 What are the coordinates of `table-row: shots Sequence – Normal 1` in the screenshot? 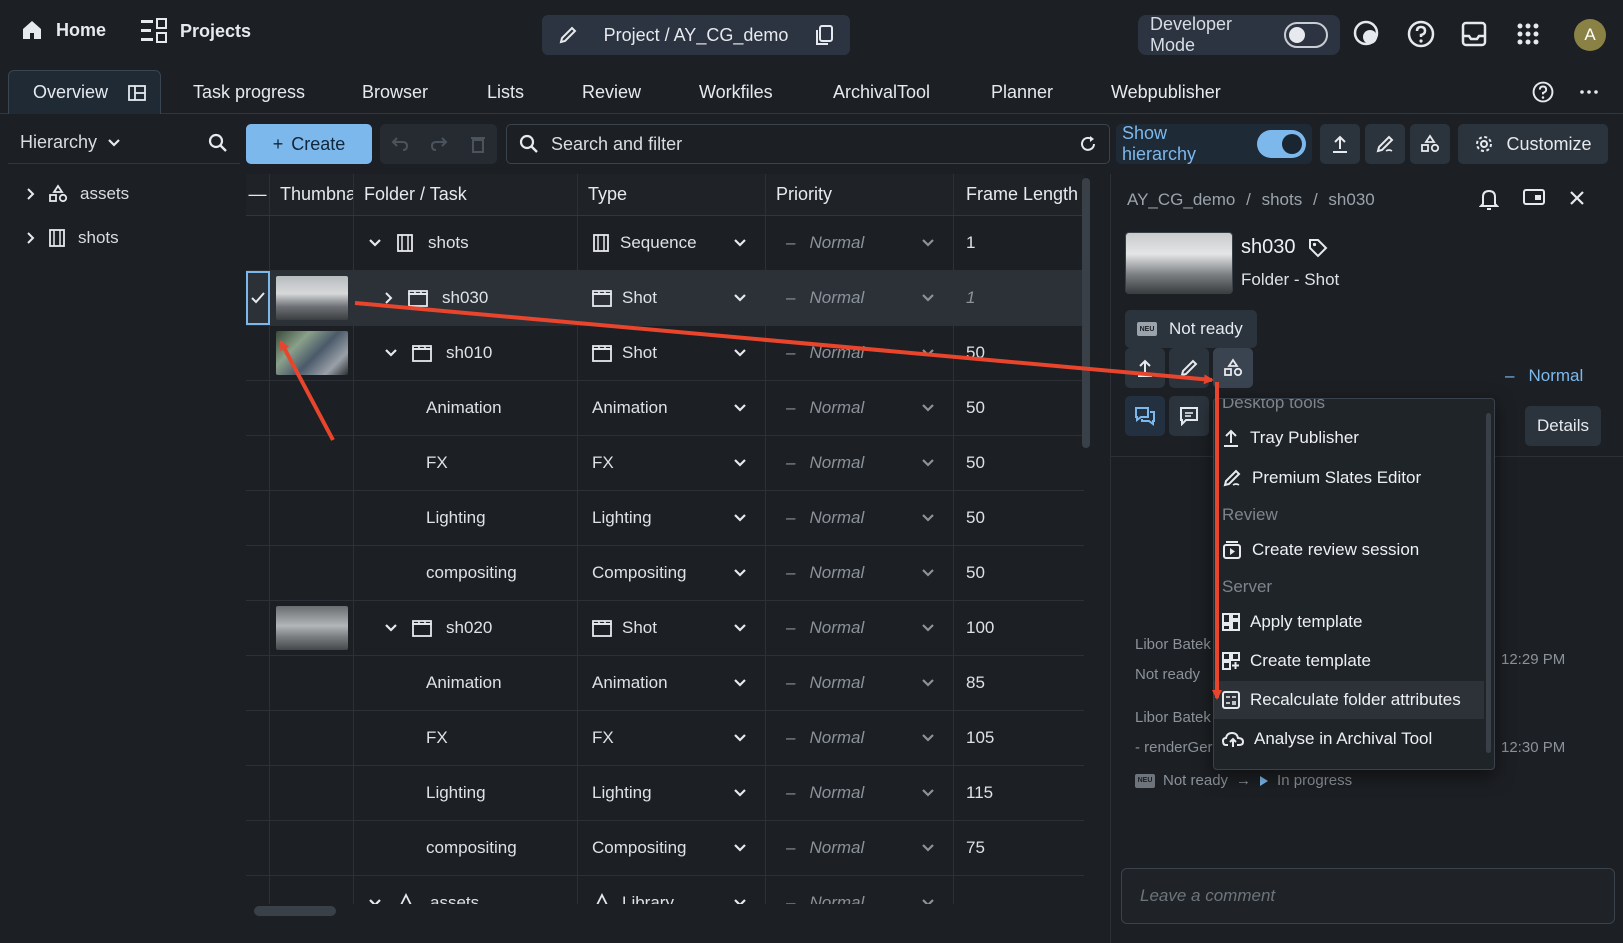 It's located at (665, 243).